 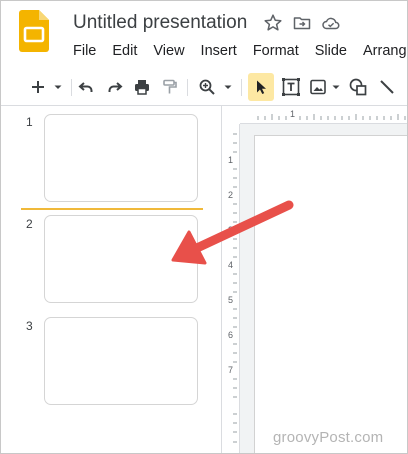 I want to click on new-slide-dropdown-icon, so click(x=58, y=87).